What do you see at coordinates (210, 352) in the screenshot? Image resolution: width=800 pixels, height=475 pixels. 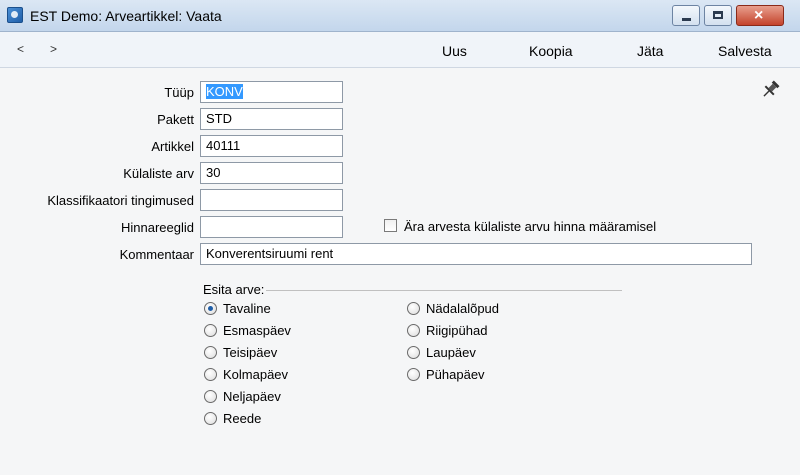 I see `radio-teisipaev` at bounding box center [210, 352].